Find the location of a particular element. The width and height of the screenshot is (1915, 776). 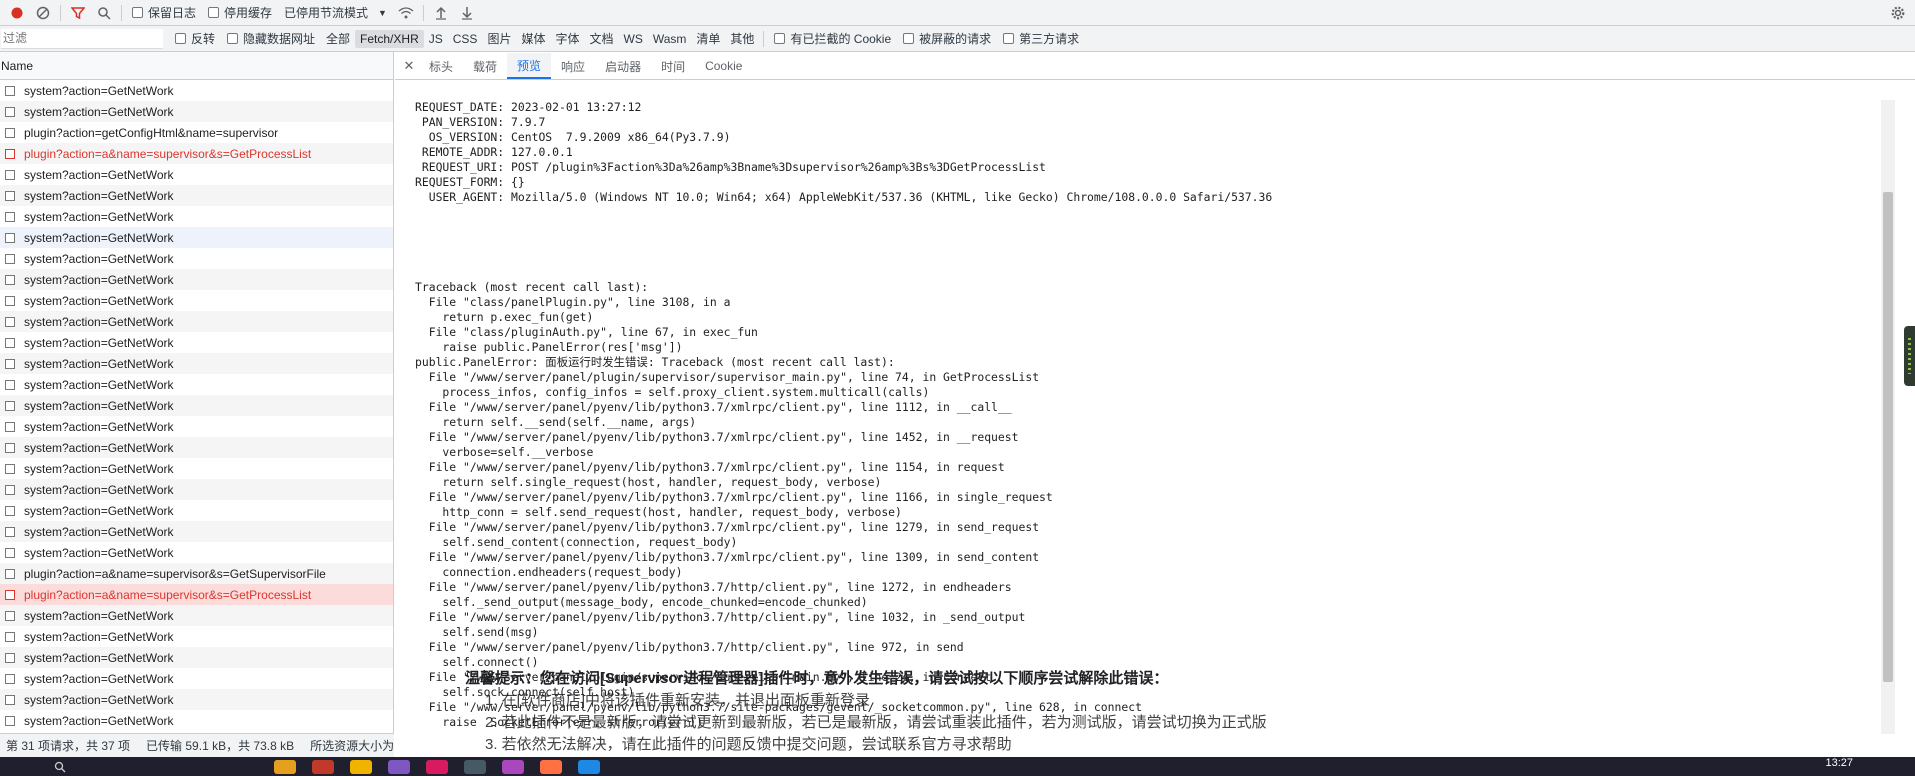

wifi-settings-icon is located at coordinates (406, 13).